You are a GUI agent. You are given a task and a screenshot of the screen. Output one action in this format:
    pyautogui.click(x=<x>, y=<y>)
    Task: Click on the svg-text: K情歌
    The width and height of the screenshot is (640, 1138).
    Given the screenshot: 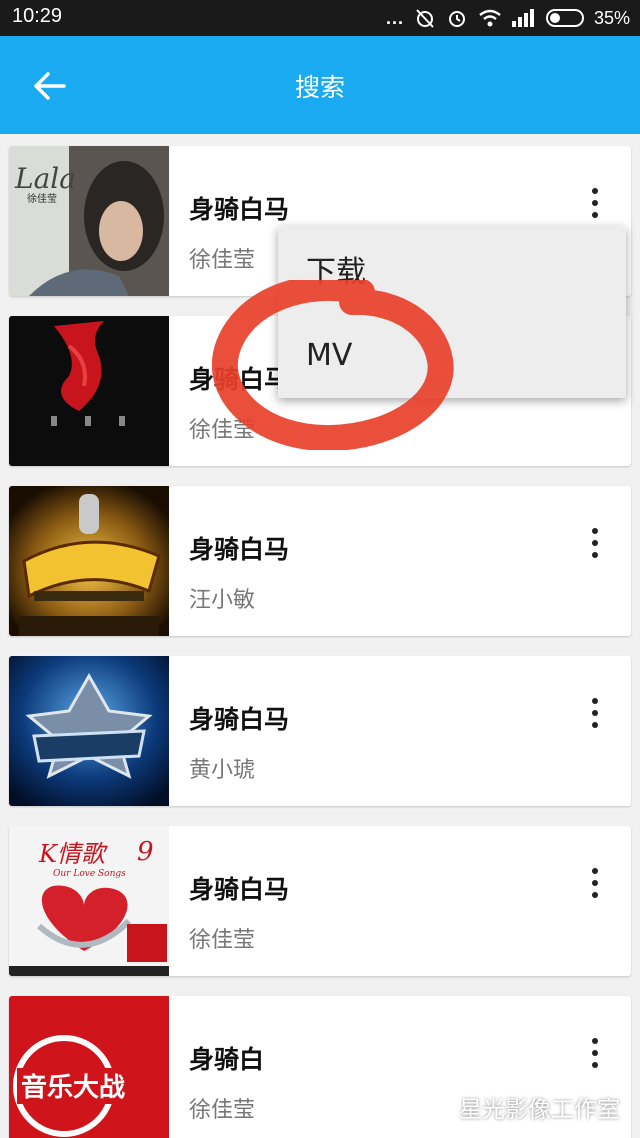 What is the action you would take?
    pyautogui.click(x=73, y=854)
    